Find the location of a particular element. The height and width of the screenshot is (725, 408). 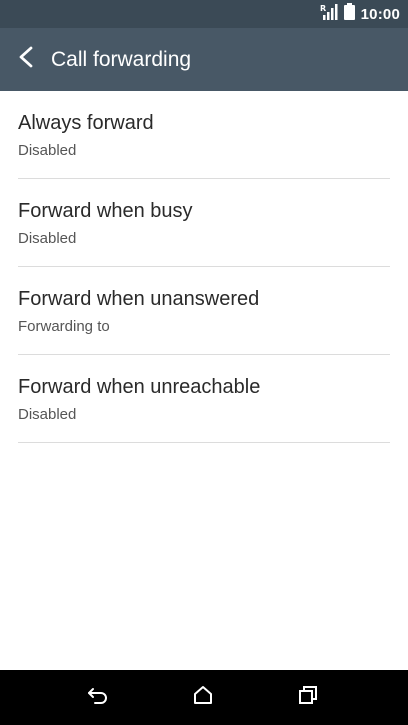

nav-recents-button is located at coordinates (308, 697).